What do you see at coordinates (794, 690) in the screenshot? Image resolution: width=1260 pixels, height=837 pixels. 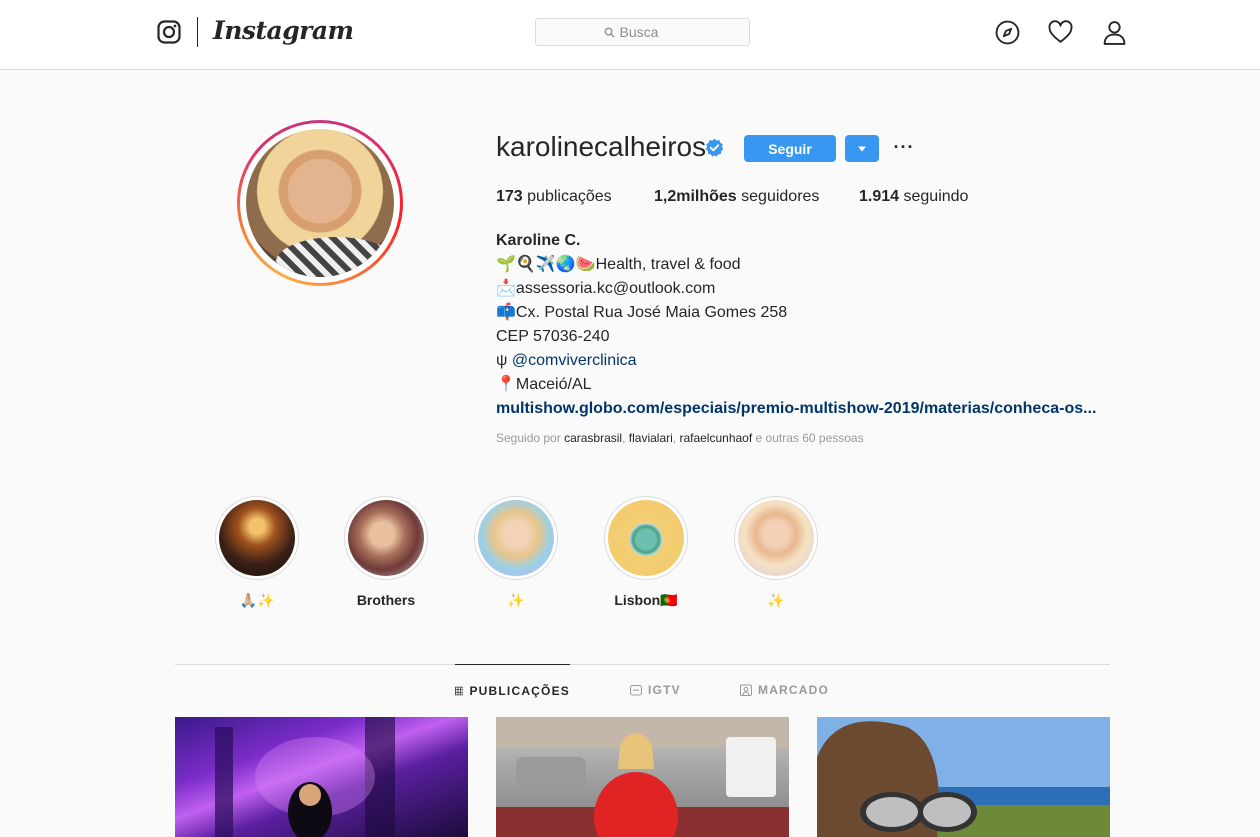 I see `tab-label: MARCADO` at bounding box center [794, 690].